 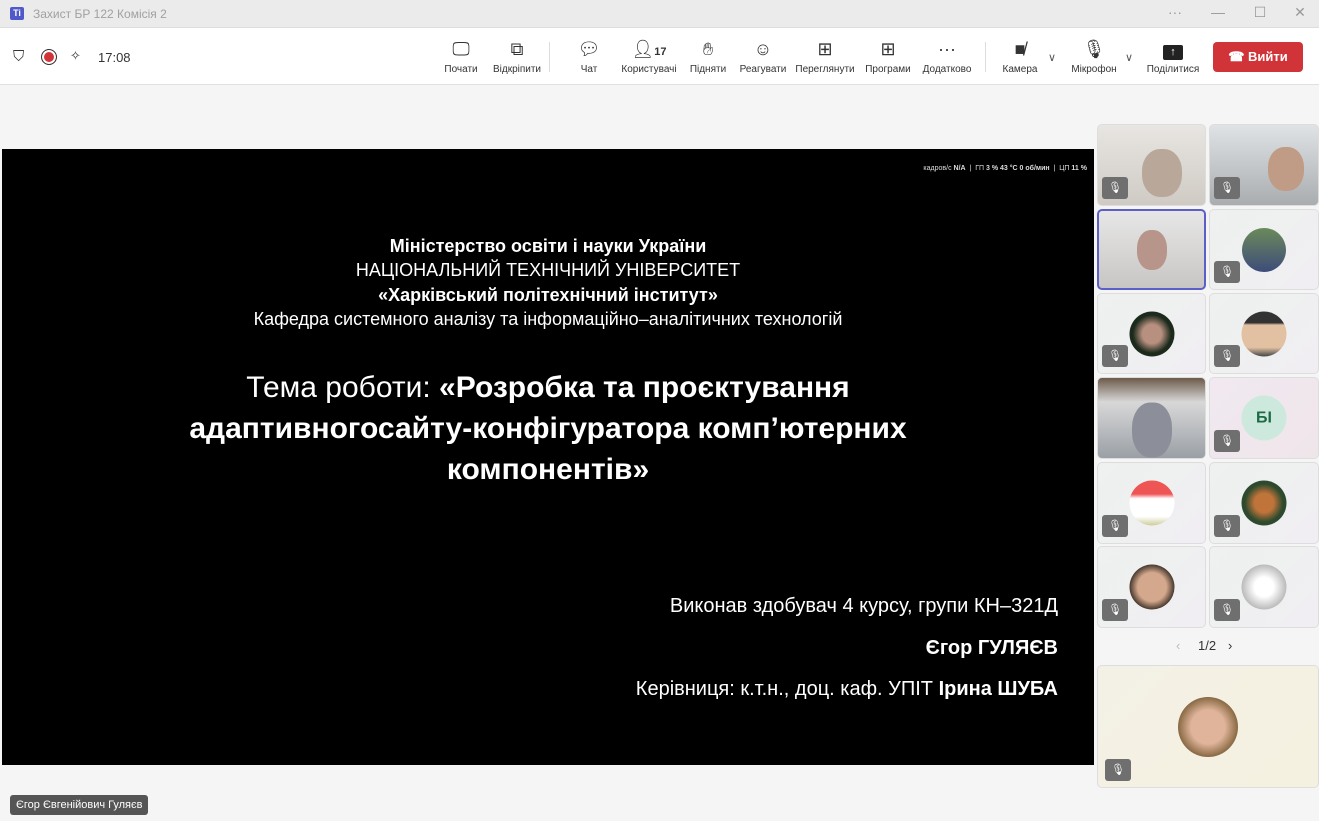 What do you see at coordinates (1218, 12) in the screenshot?
I see `minimize-button: —` at bounding box center [1218, 12].